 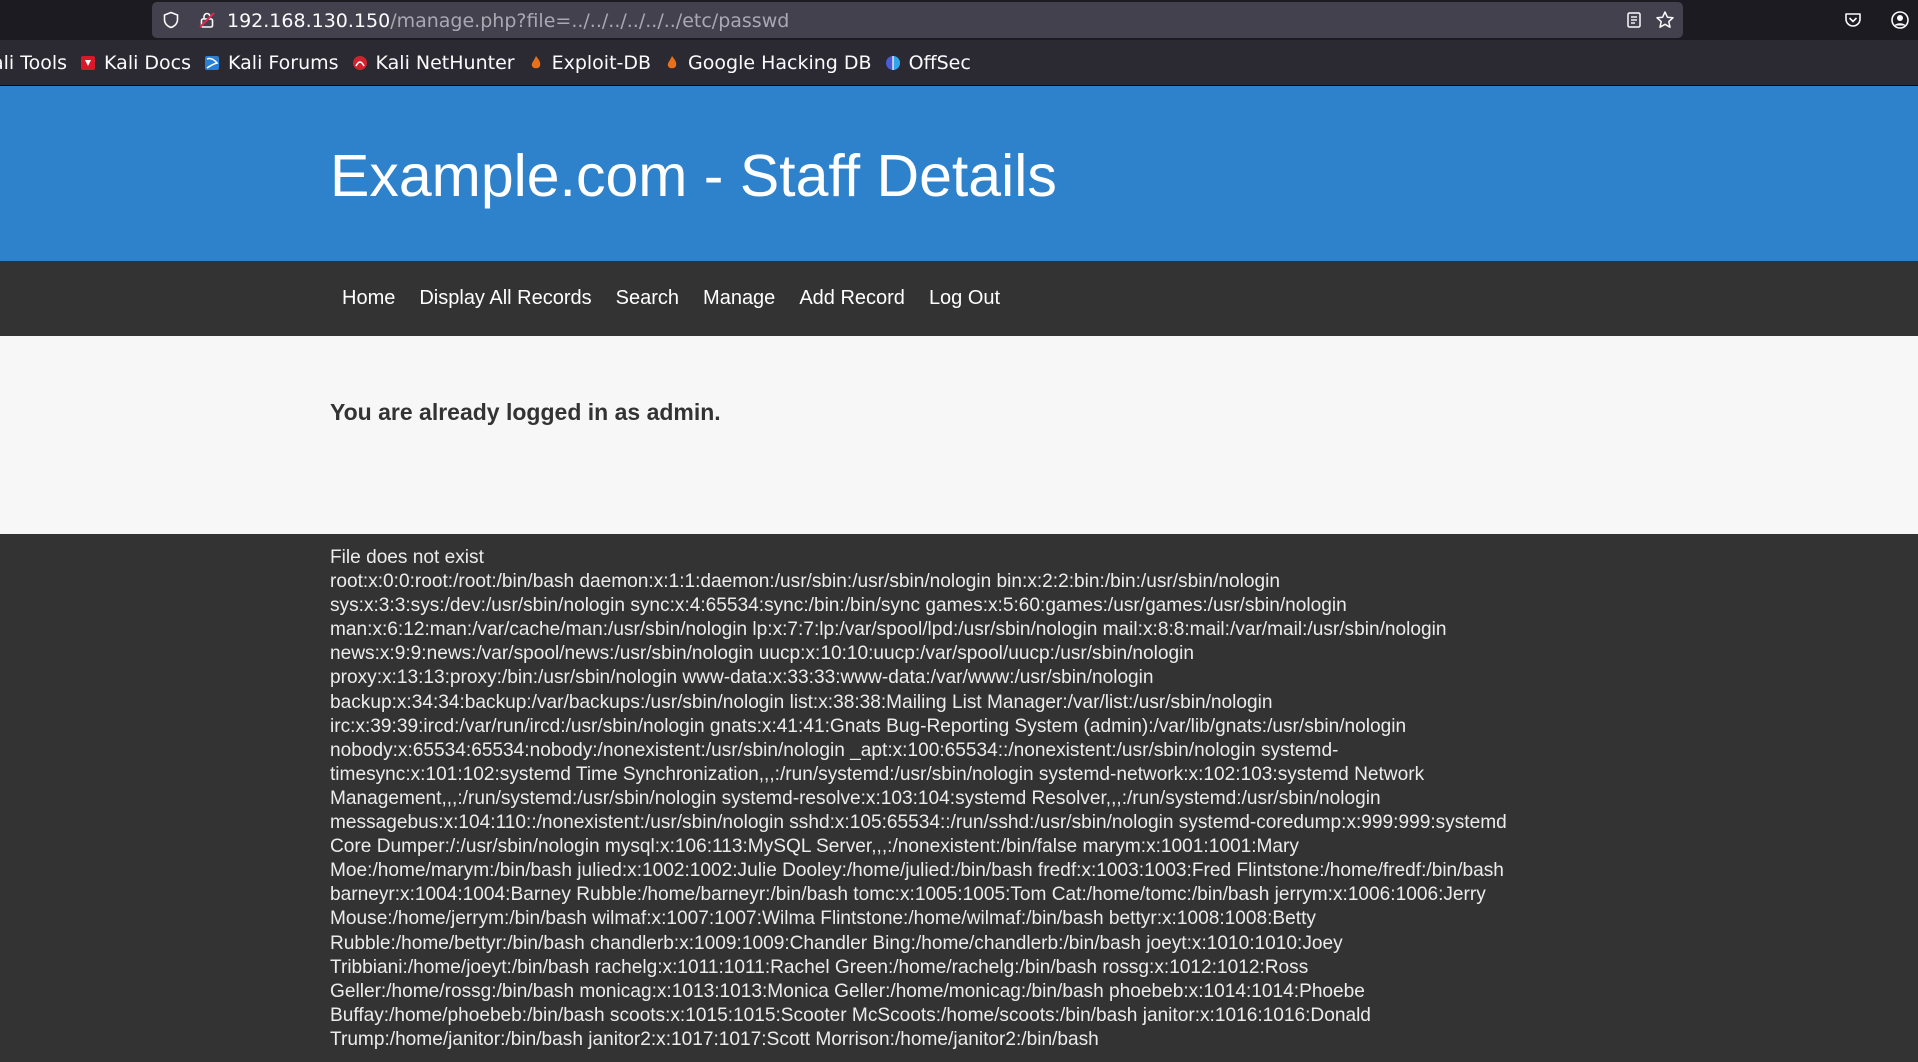 What do you see at coordinates (309, 21) in the screenshot?
I see `url-host: 192.168.130.150` at bounding box center [309, 21].